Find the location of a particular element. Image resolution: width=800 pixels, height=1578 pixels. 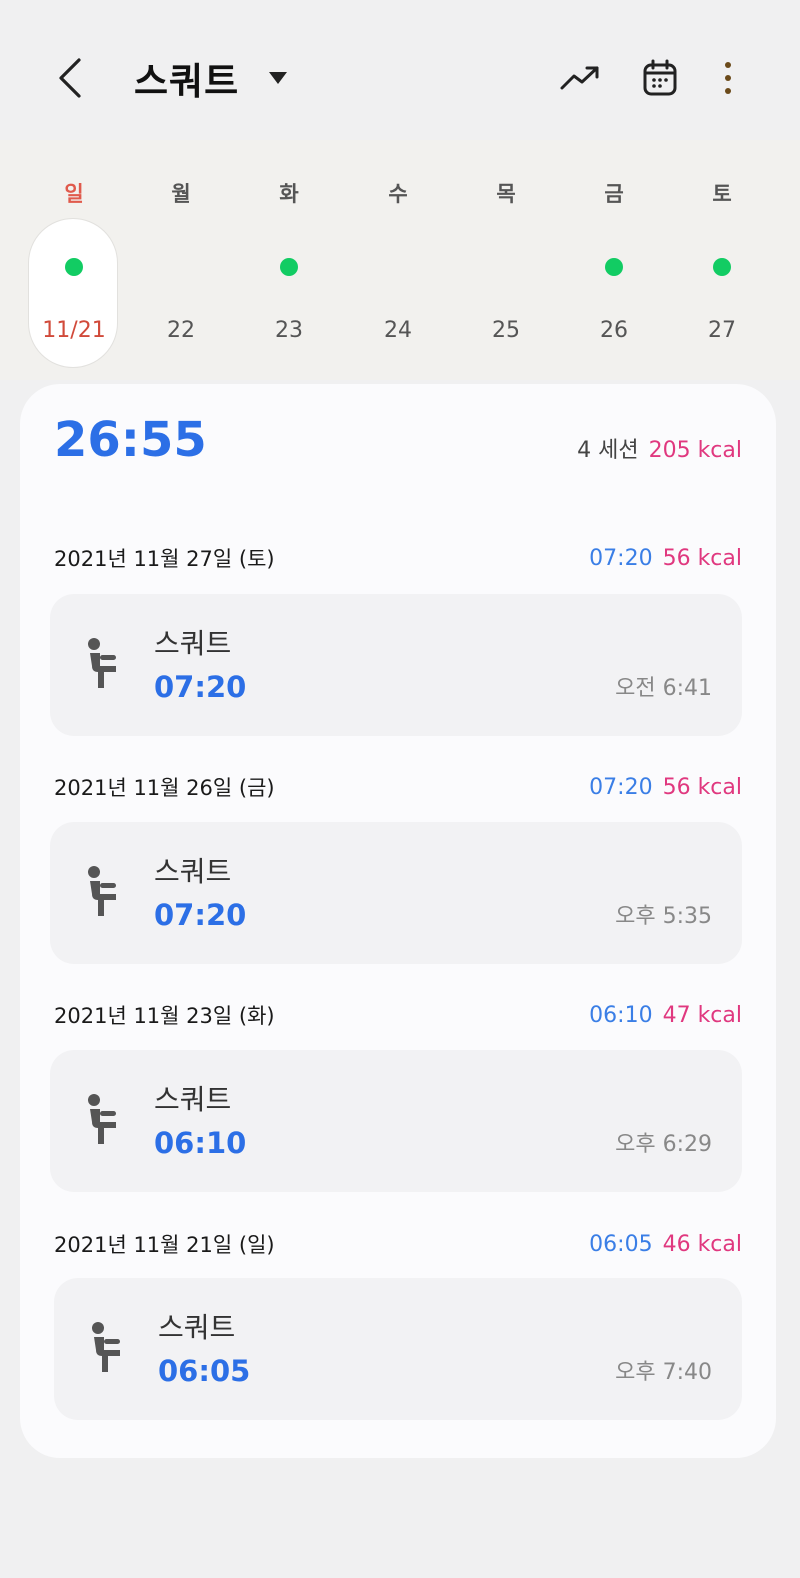

dropdown-caret-icon is located at coordinates (278, 78).